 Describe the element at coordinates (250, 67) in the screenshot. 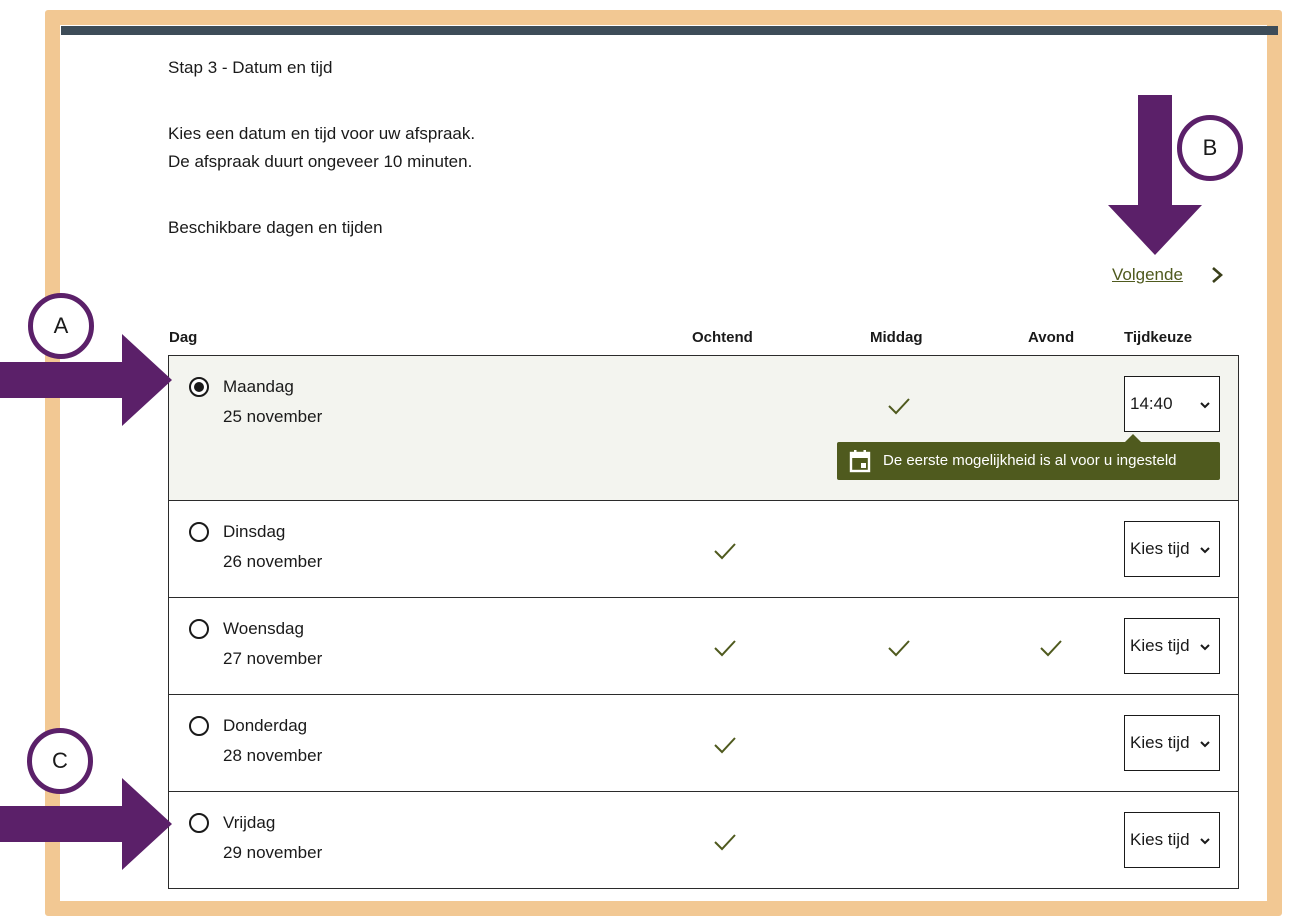

I see `step-title: Stap 3 - Datum en tijd` at that location.